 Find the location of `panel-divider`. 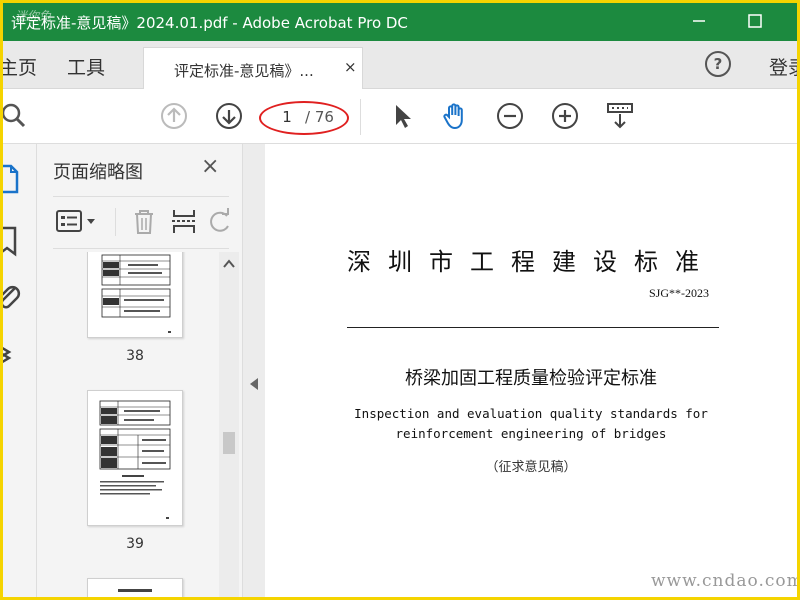

panel-divider is located at coordinates (141, 196).